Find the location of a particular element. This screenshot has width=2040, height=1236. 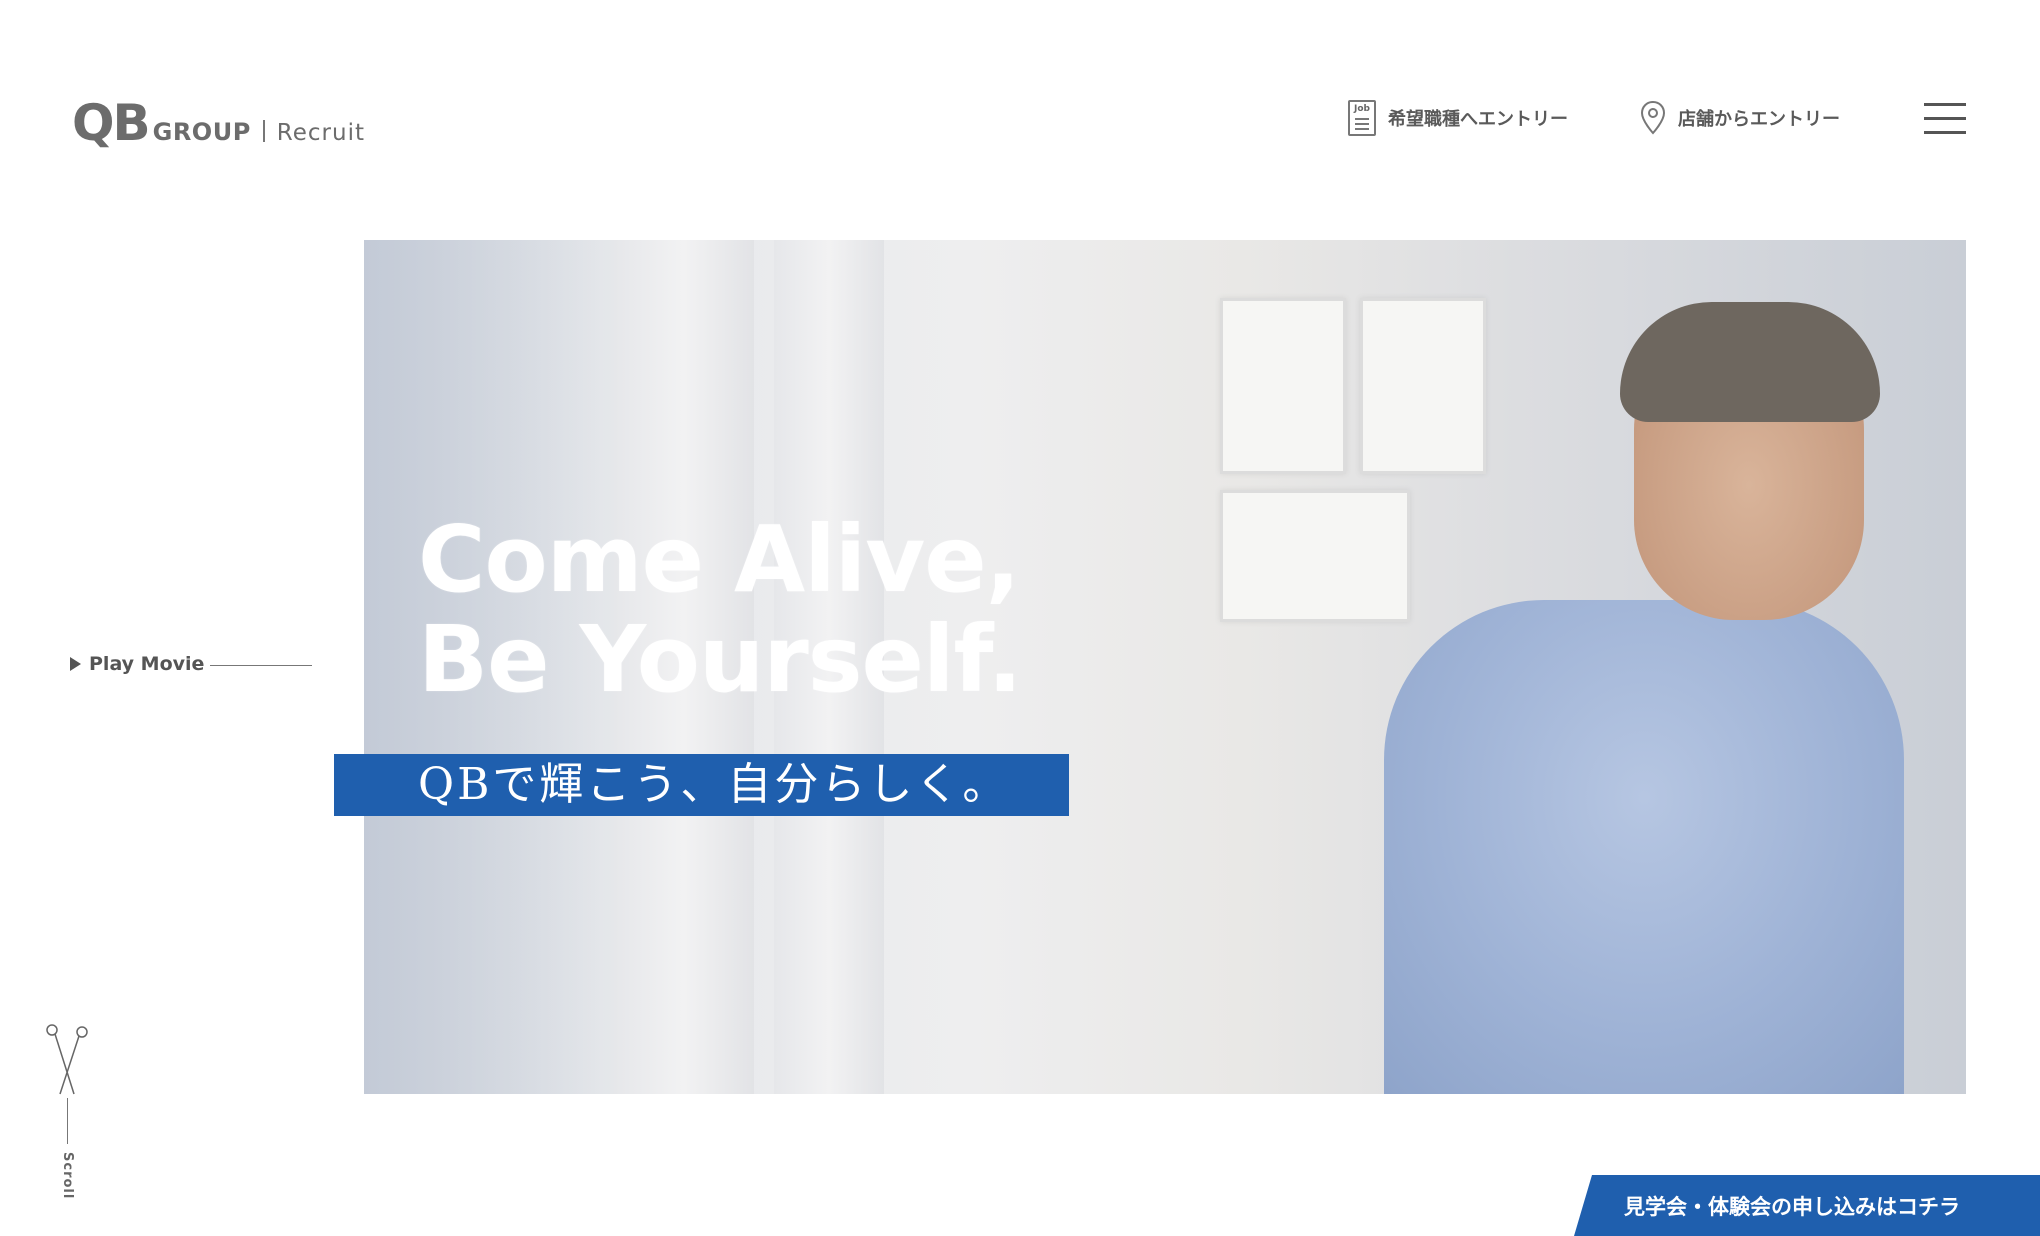

nav-entry-by-job: Job 希望職種へエントリー is located at coordinates (1458, 118).